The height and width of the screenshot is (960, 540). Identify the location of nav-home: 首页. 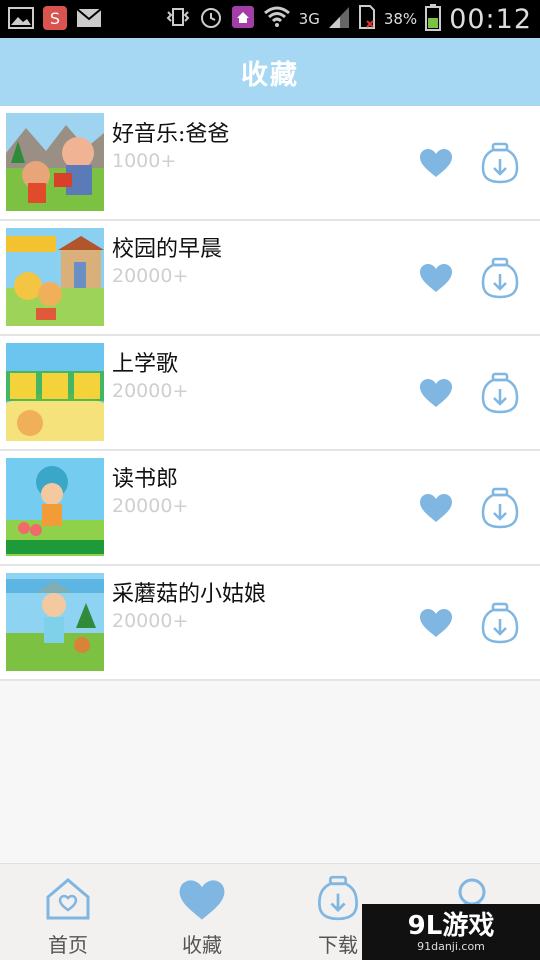
(68, 916).